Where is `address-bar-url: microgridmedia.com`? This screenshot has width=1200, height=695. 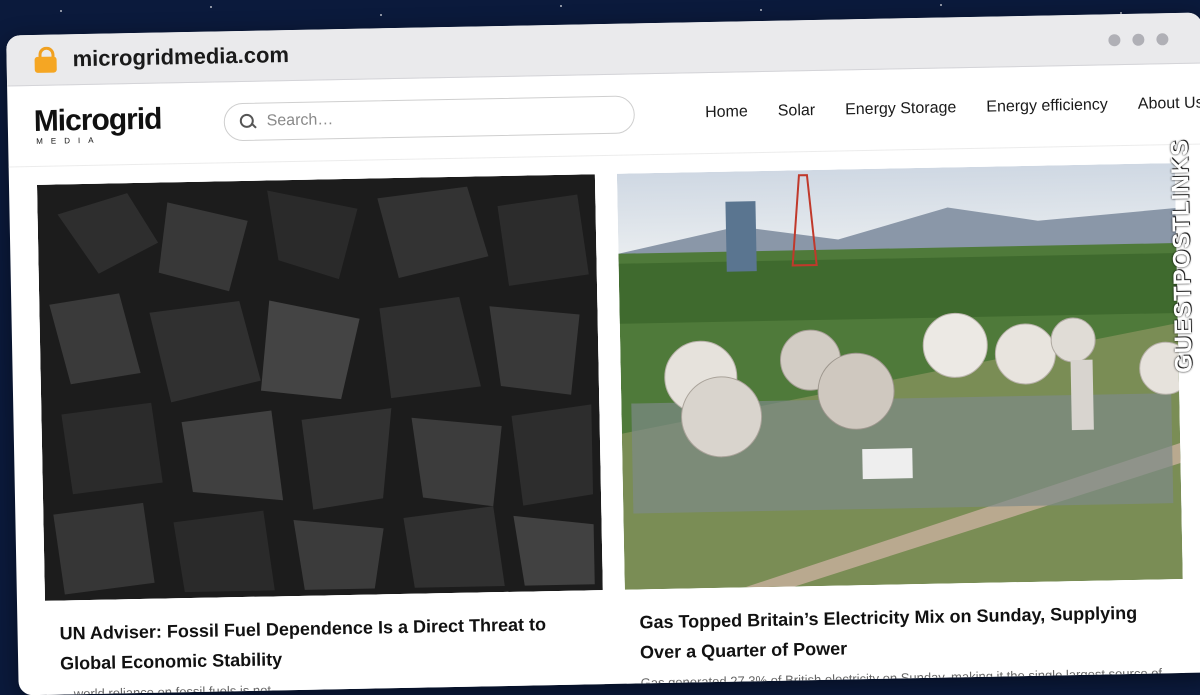 address-bar-url: microgridmedia.com is located at coordinates (180, 57).